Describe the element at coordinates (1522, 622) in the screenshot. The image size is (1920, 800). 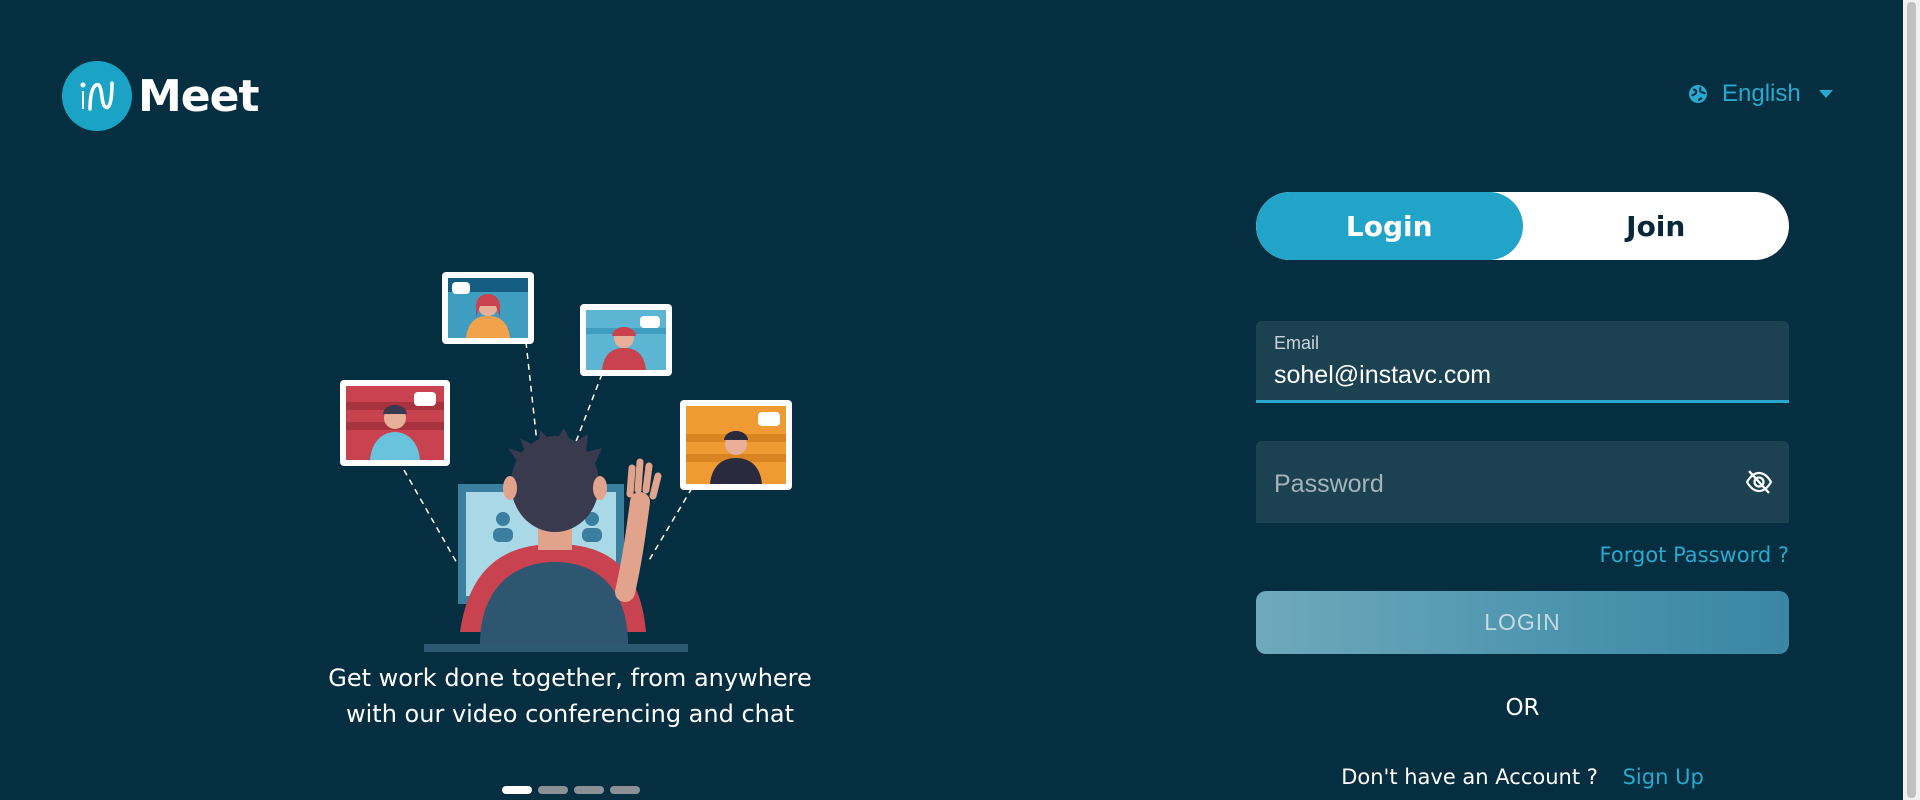
I see `login-button: LOGIN` at that location.